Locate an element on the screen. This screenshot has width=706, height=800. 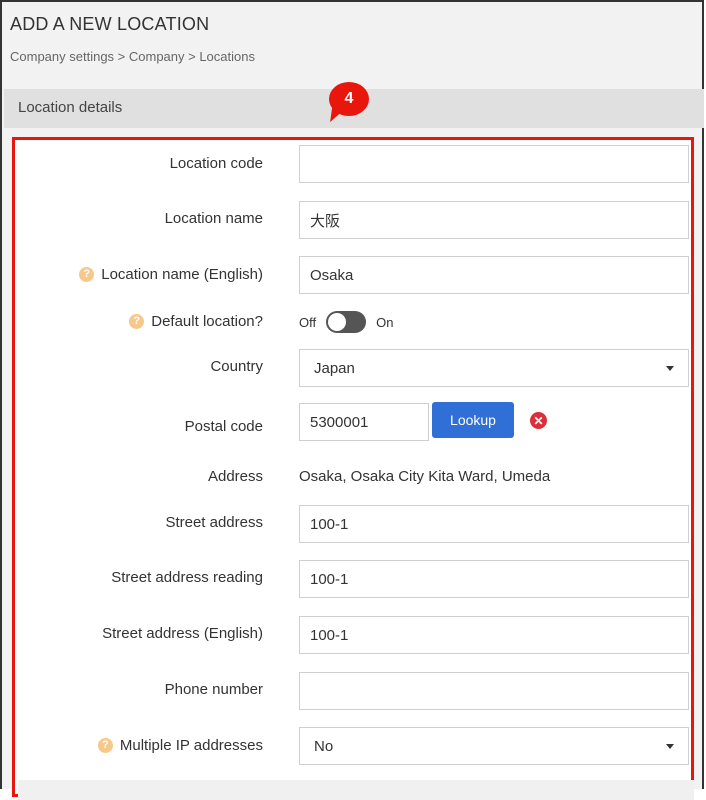
multiple-ip-select: No is located at coordinates (494, 746).